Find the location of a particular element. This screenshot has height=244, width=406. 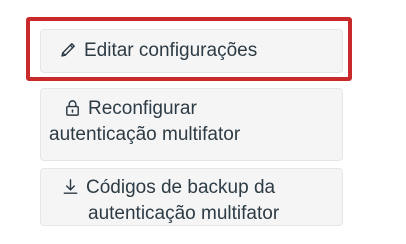

backup-codes-label-line2: autenticação multifator is located at coordinates (184, 214).